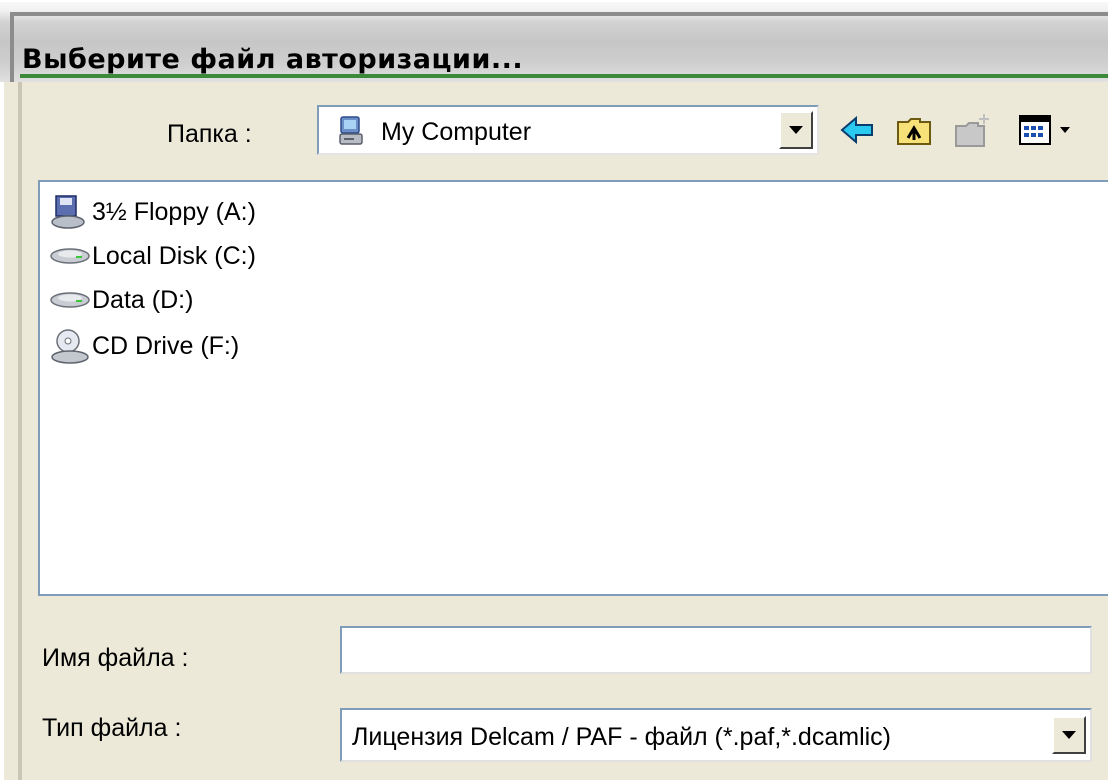 The width and height of the screenshot is (1108, 780). I want to click on view-menu-icon, so click(1049, 130).